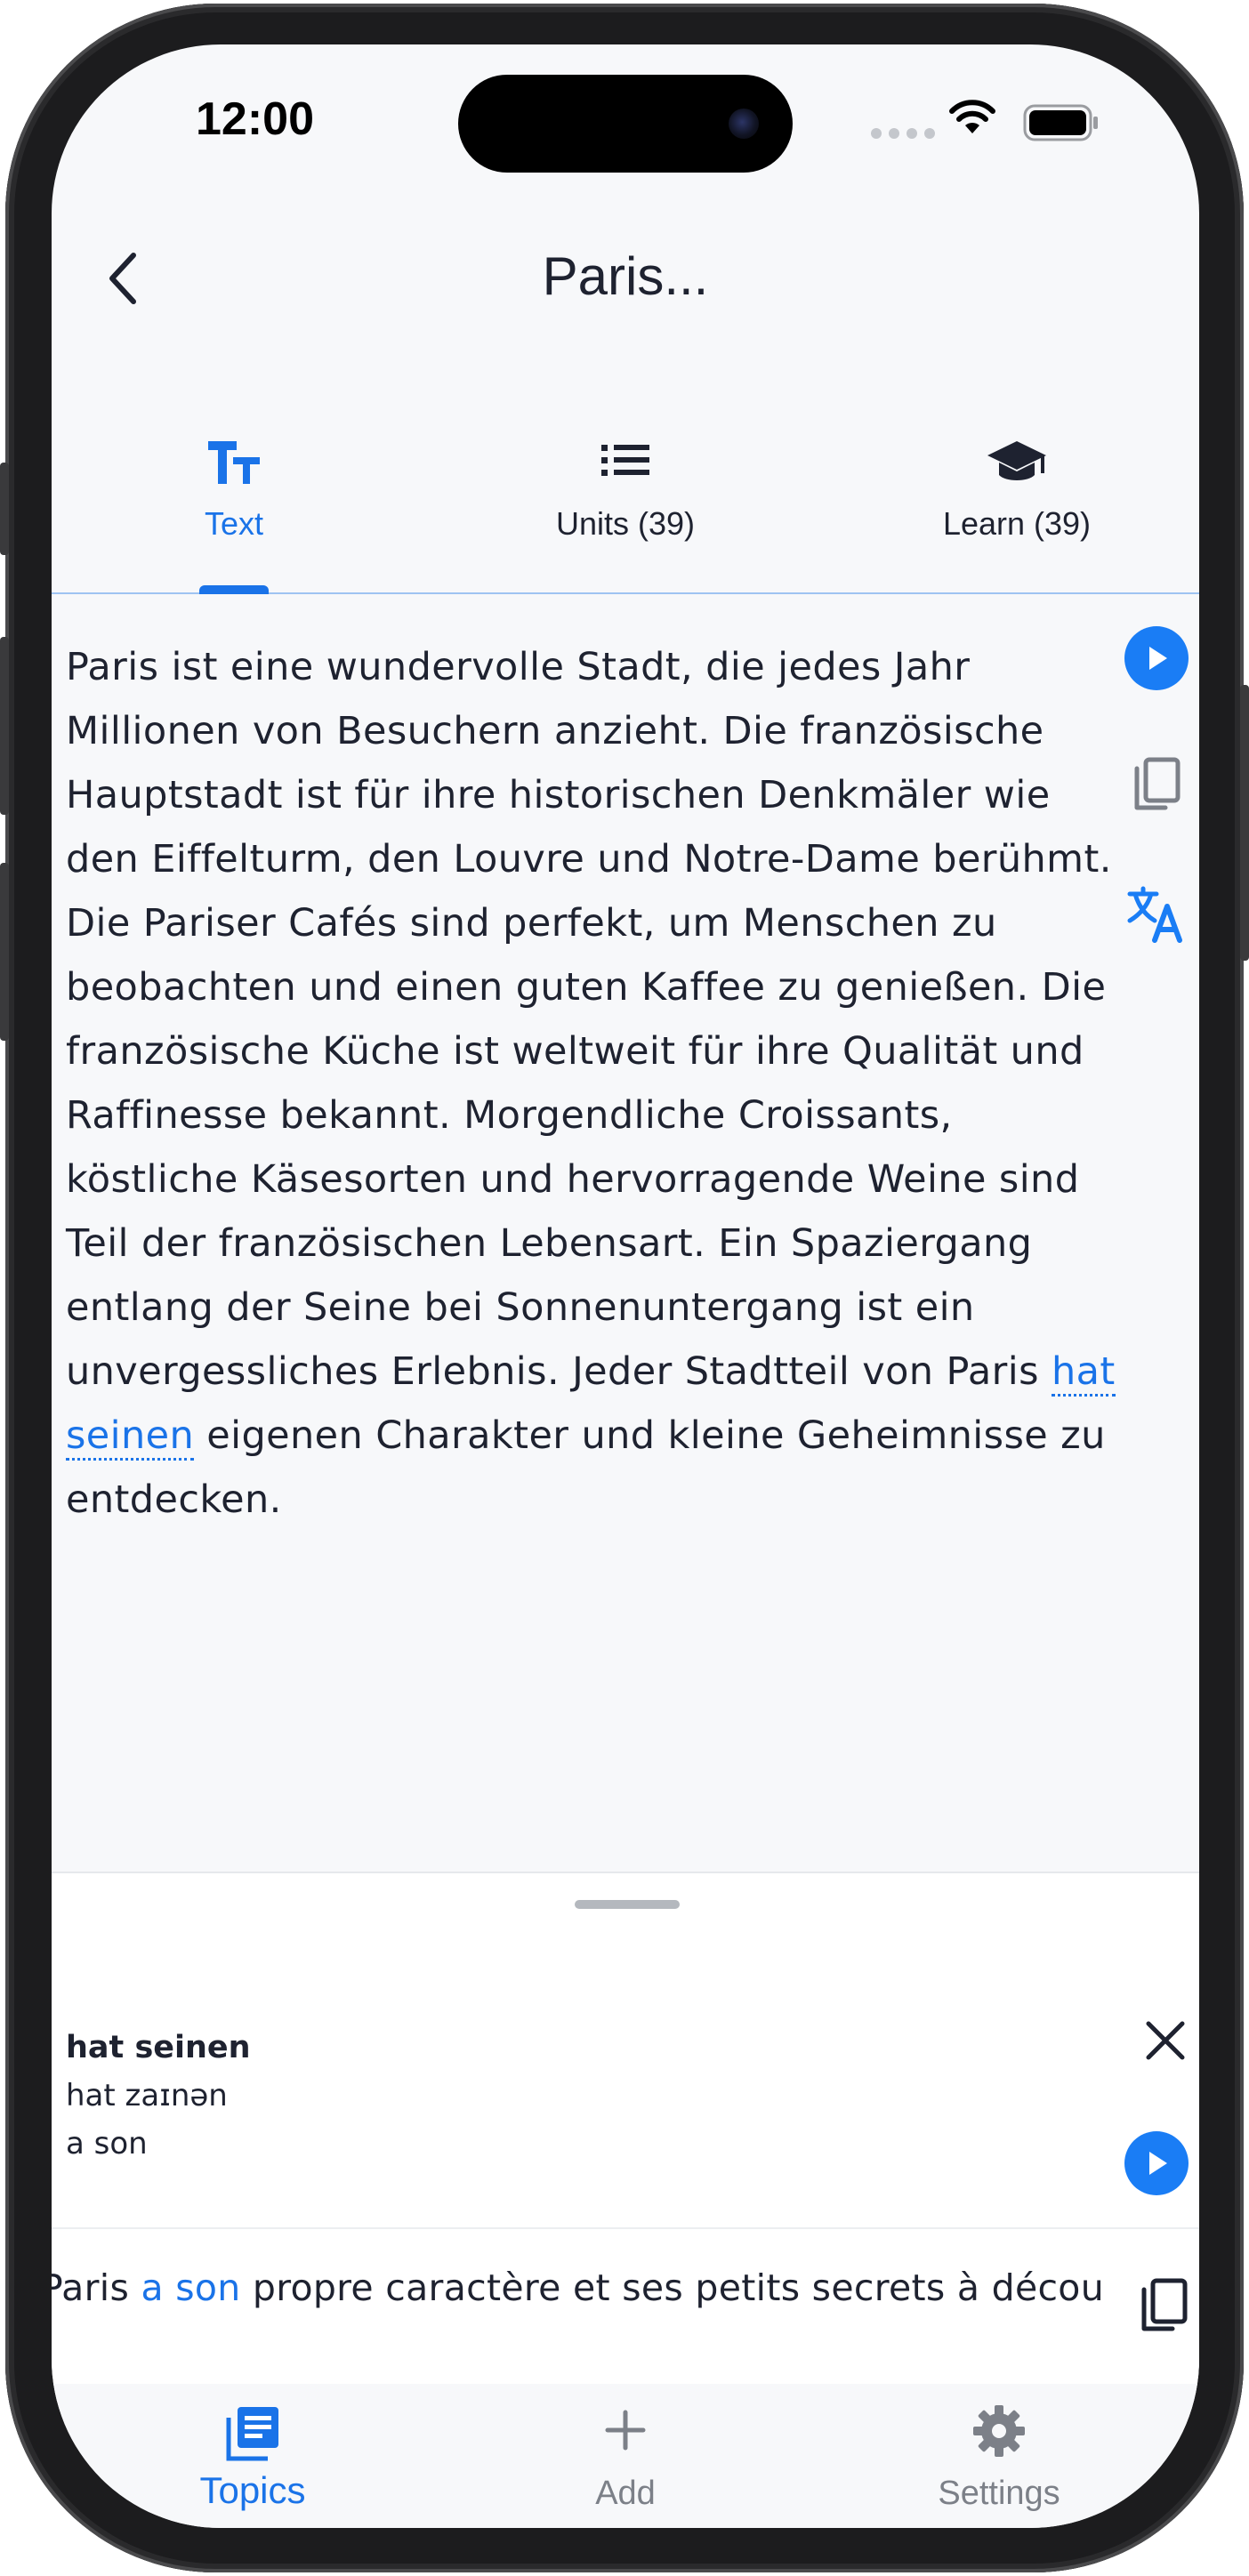 This screenshot has width=1249, height=2576. I want to click on list-icon, so click(626, 460).